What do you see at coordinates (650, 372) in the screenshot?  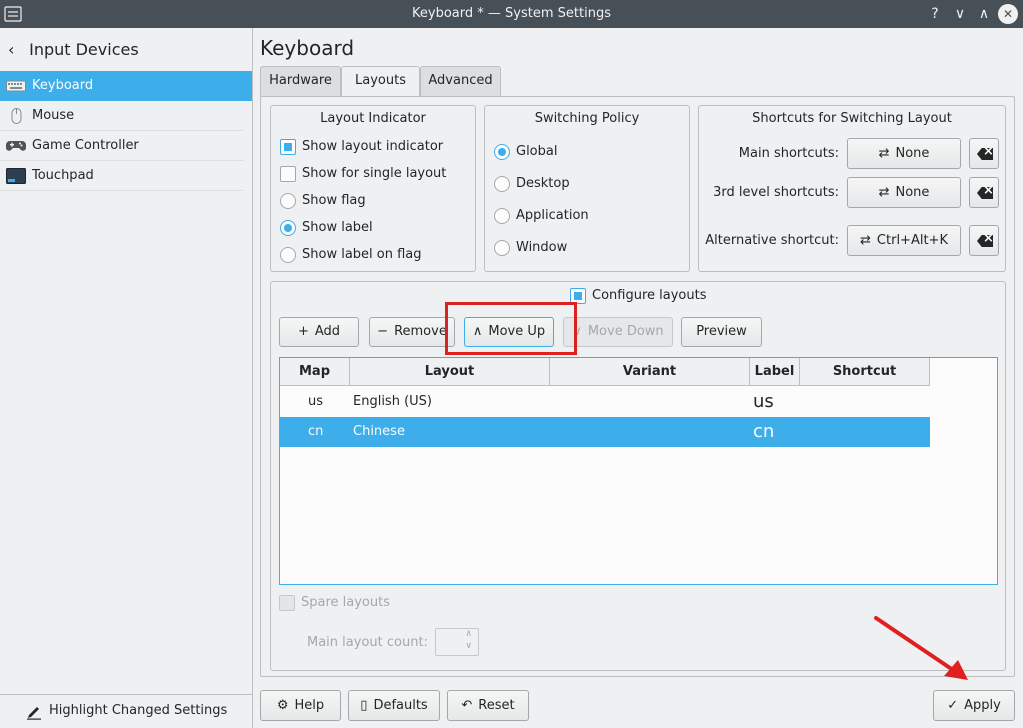 I see `column-variant: Variant` at bounding box center [650, 372].